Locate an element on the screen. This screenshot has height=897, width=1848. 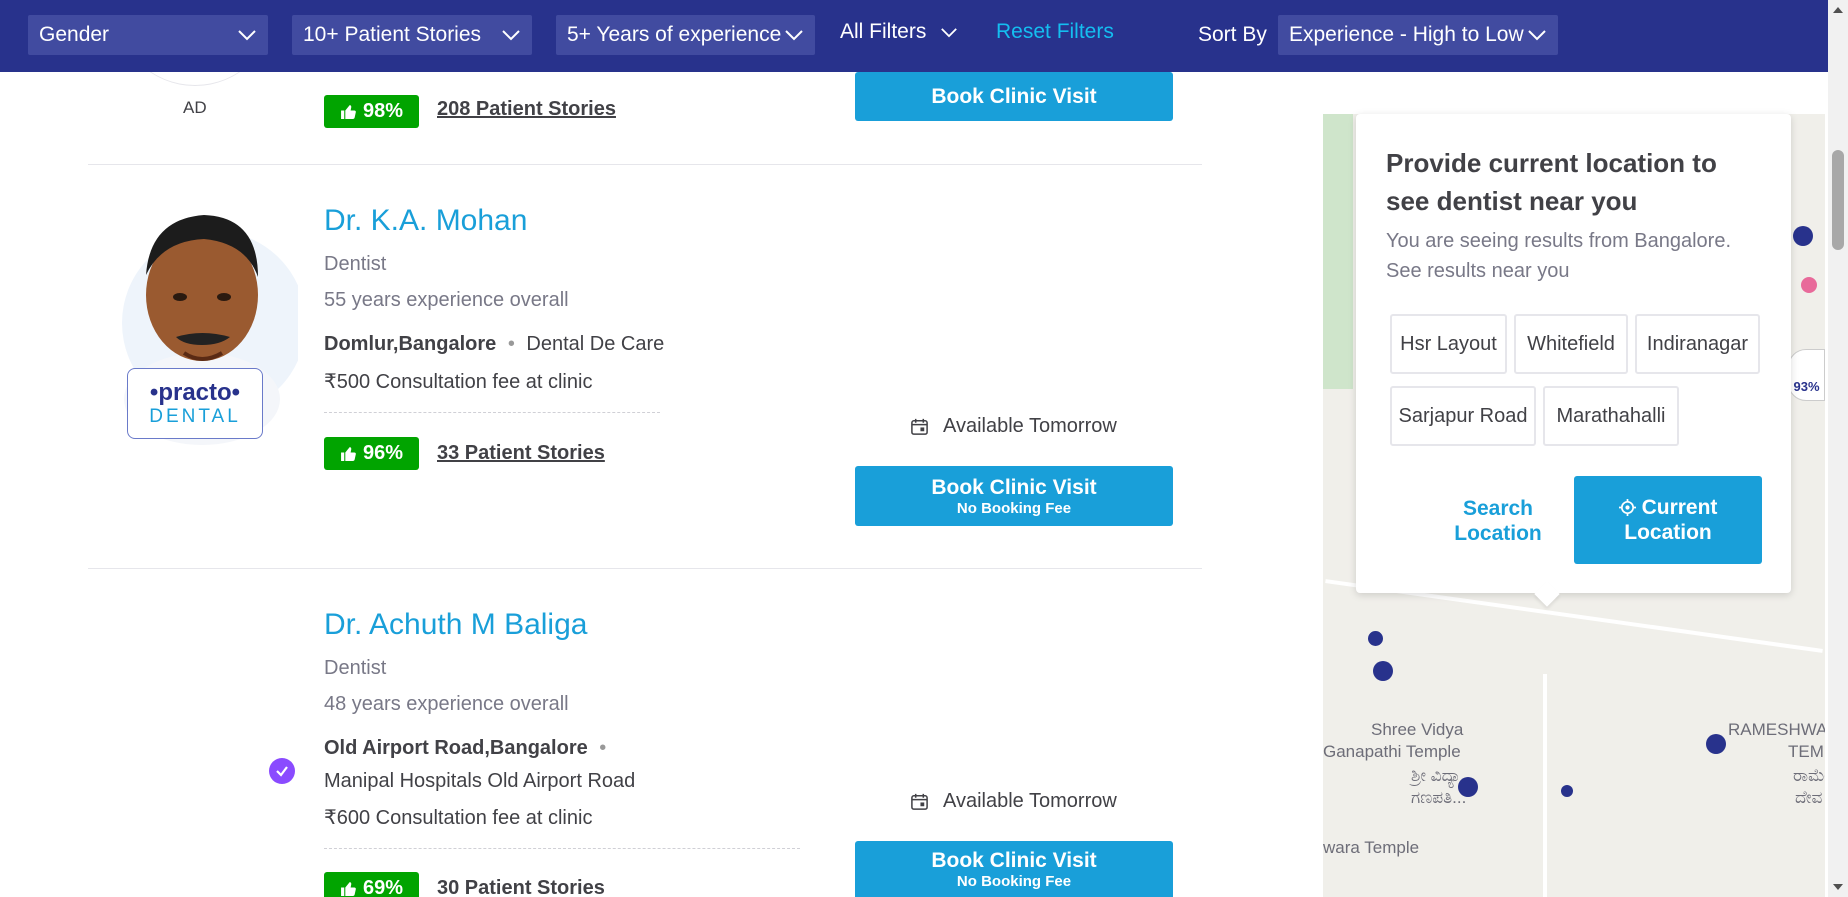
rating-badge: 98% is located at coordinates (371, 111).